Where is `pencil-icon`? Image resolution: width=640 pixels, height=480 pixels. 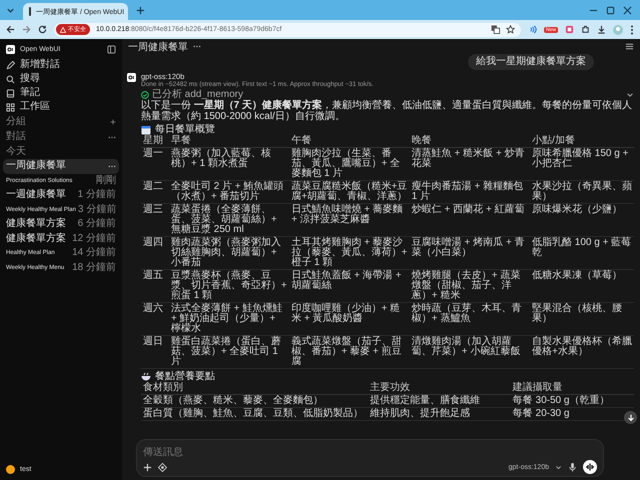 pencil-icon is located at coordinates (10, 65).